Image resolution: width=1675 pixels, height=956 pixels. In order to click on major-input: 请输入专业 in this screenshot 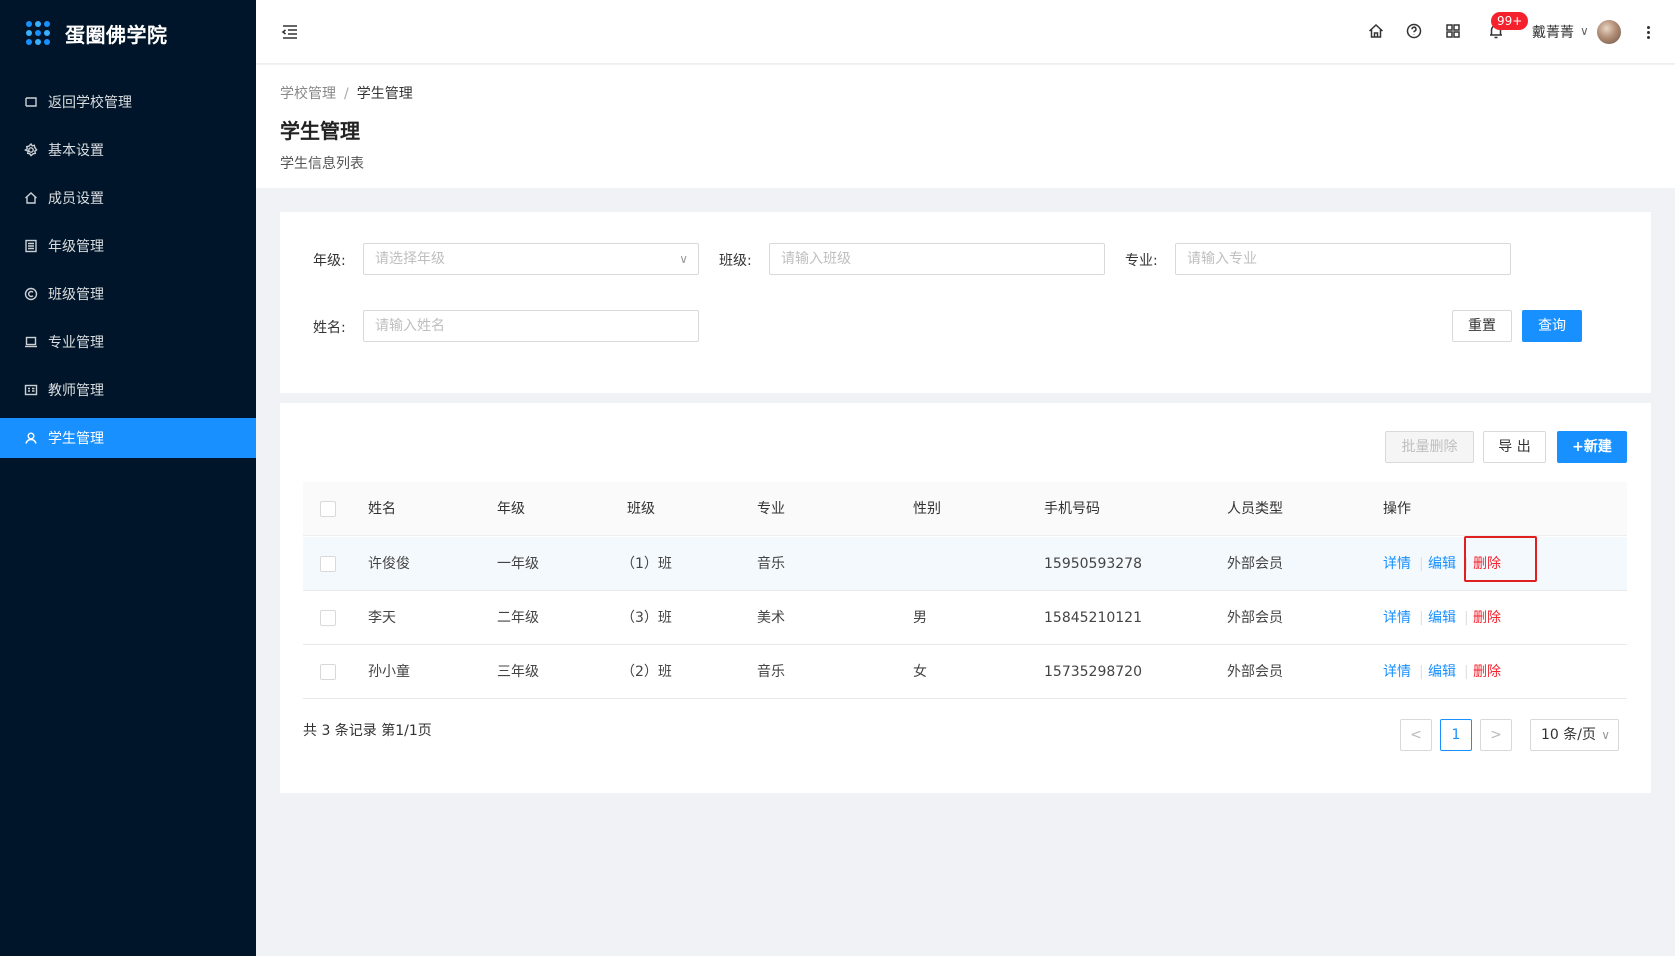, I will do `click(1343, 259)`.